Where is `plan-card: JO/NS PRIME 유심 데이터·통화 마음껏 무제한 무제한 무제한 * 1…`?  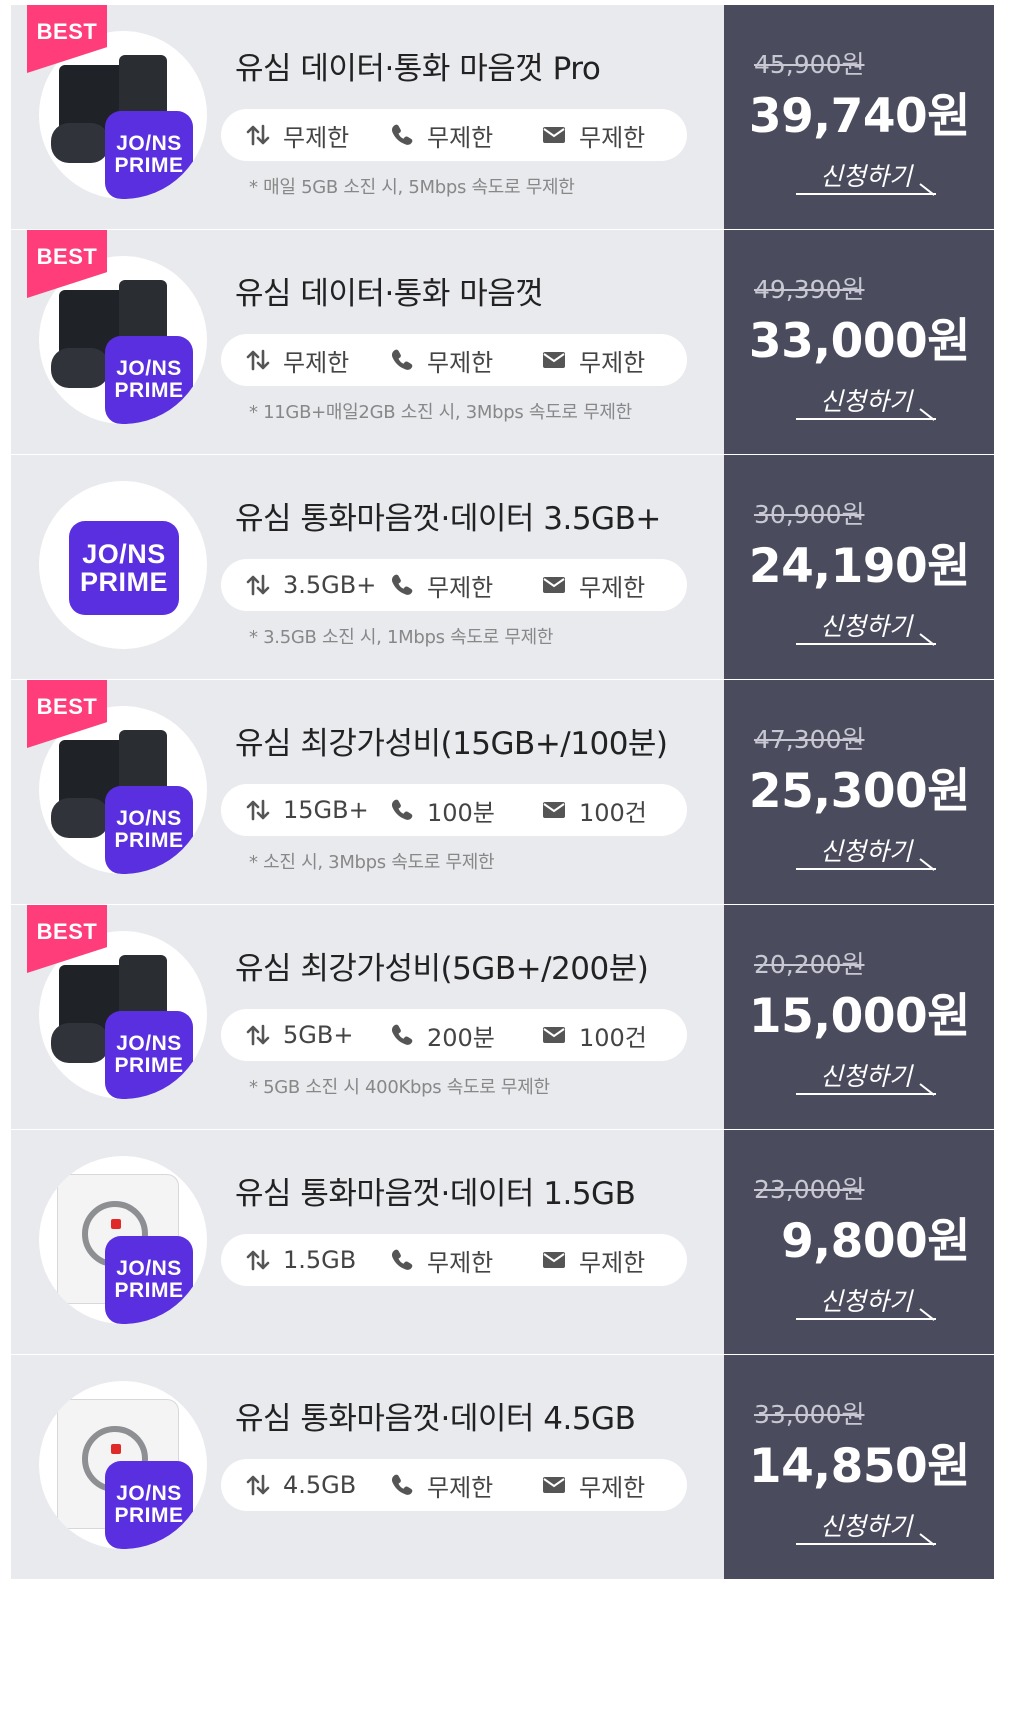
plan-card: JO/NS PRIME 유심 데이터·통화 마음껏 무제한 무제한 무제한 * 1… is located at coordinates (502, 342).